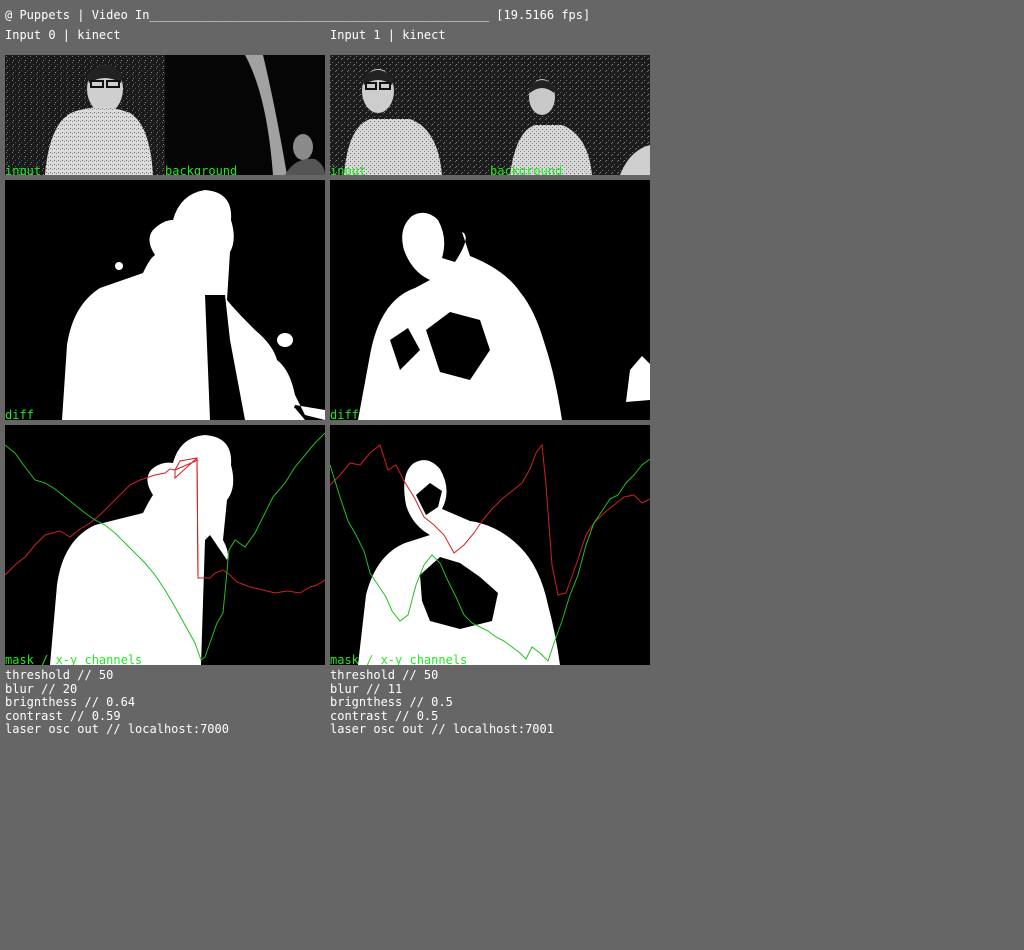  What do you see at coordinates (442, 729) in the screenshot?
I see `input-1-param-laser-osc-out: laser osc out // localhost:7001` at bounding box center [442, 729].